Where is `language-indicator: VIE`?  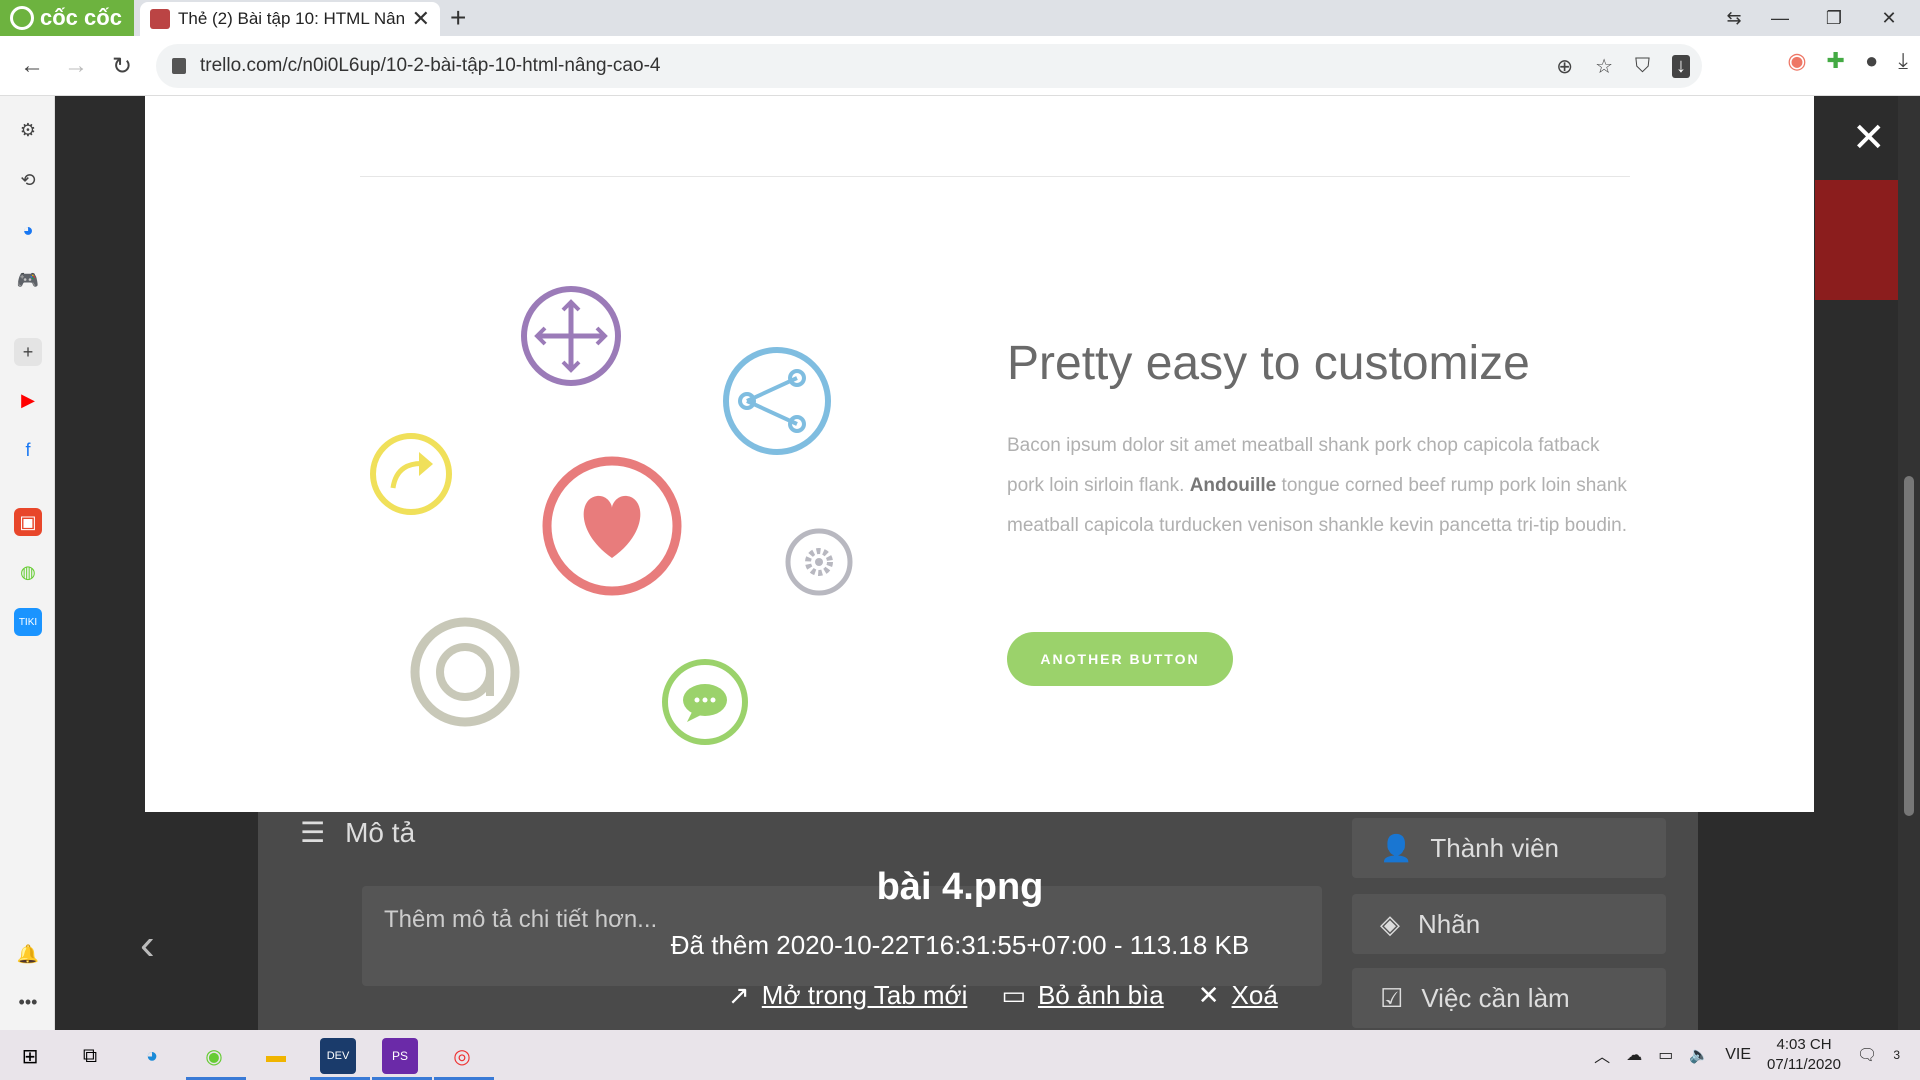
language-indicator: VIE is located at coordinates (1738, 1055).